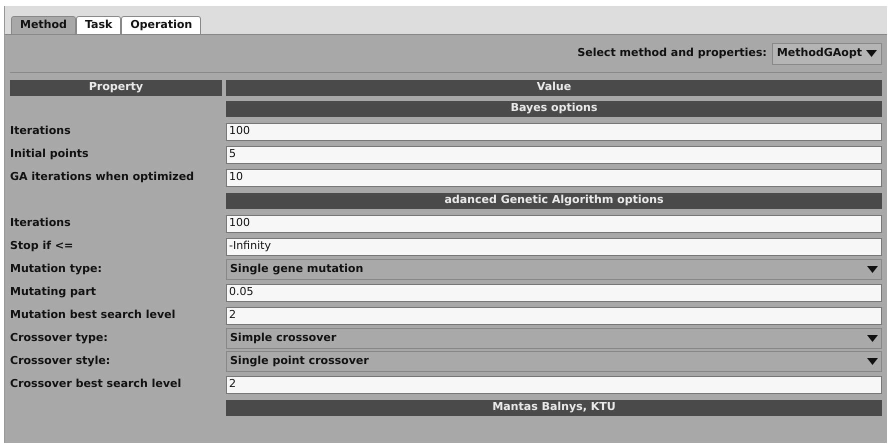 The image size is (893, 447). What do you see at coordinates (93, 315) in the screenshot?
I see `property-label: Mutation best search level` at bounding box center [93, 315].